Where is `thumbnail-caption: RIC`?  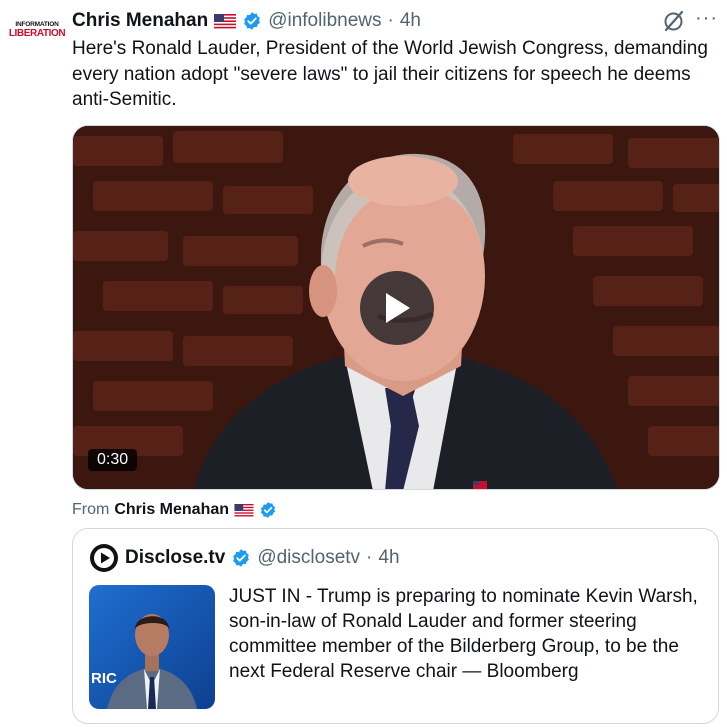 thumbnail-caption: RIC is located at coordinates (104, 678).